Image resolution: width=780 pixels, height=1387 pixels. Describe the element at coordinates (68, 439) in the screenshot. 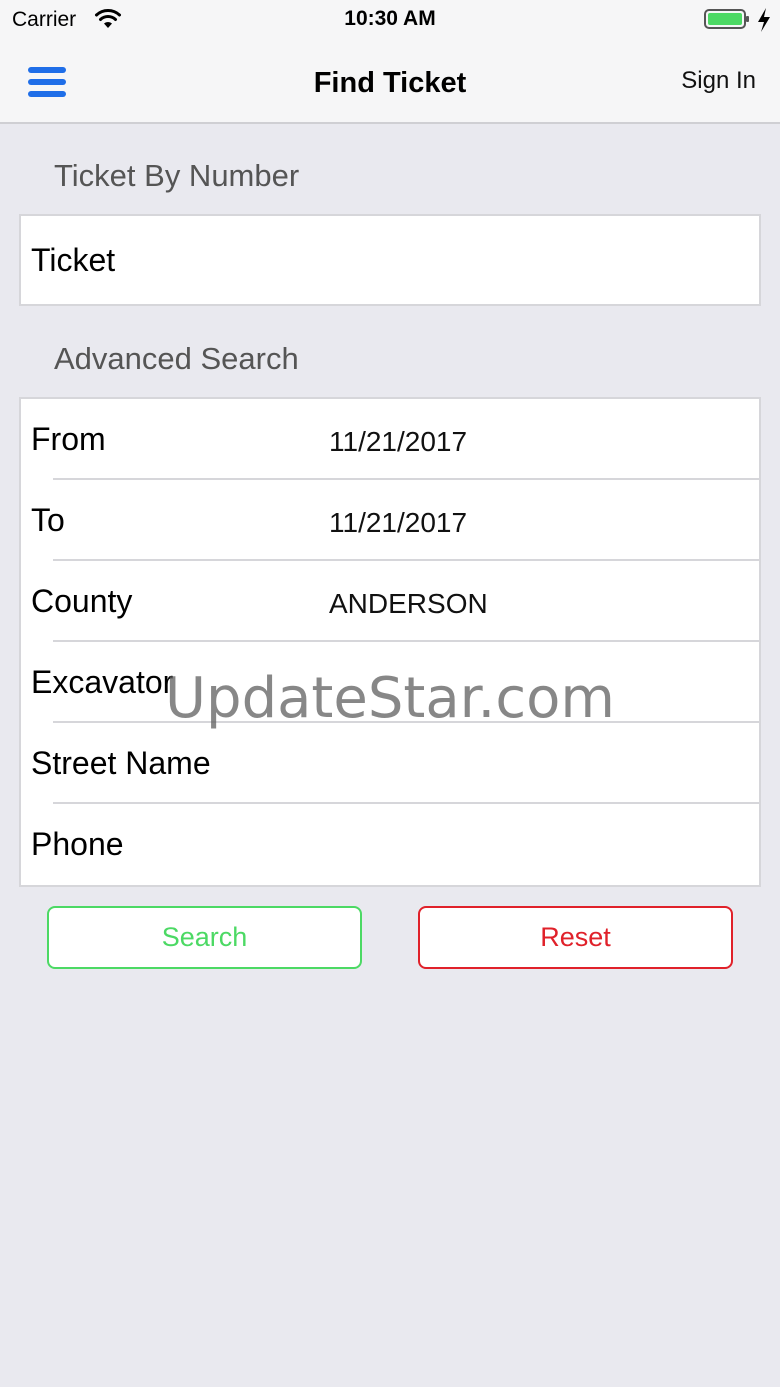

I see `from-label: From` at that location.